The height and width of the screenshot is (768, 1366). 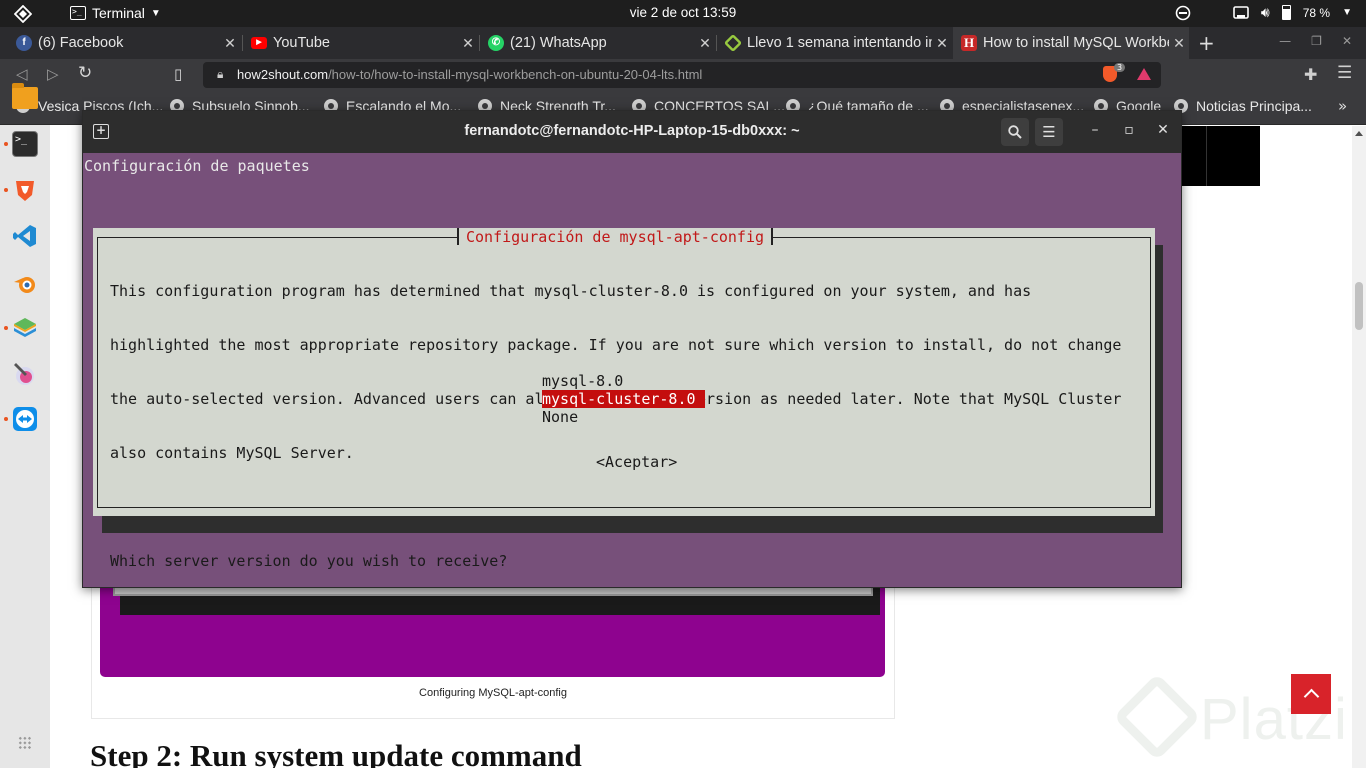 What do you see at coordinates (558, 43) in the screenshot?
I see `tab-title: (21) WhatsApp` at bounding box center [558, 43].